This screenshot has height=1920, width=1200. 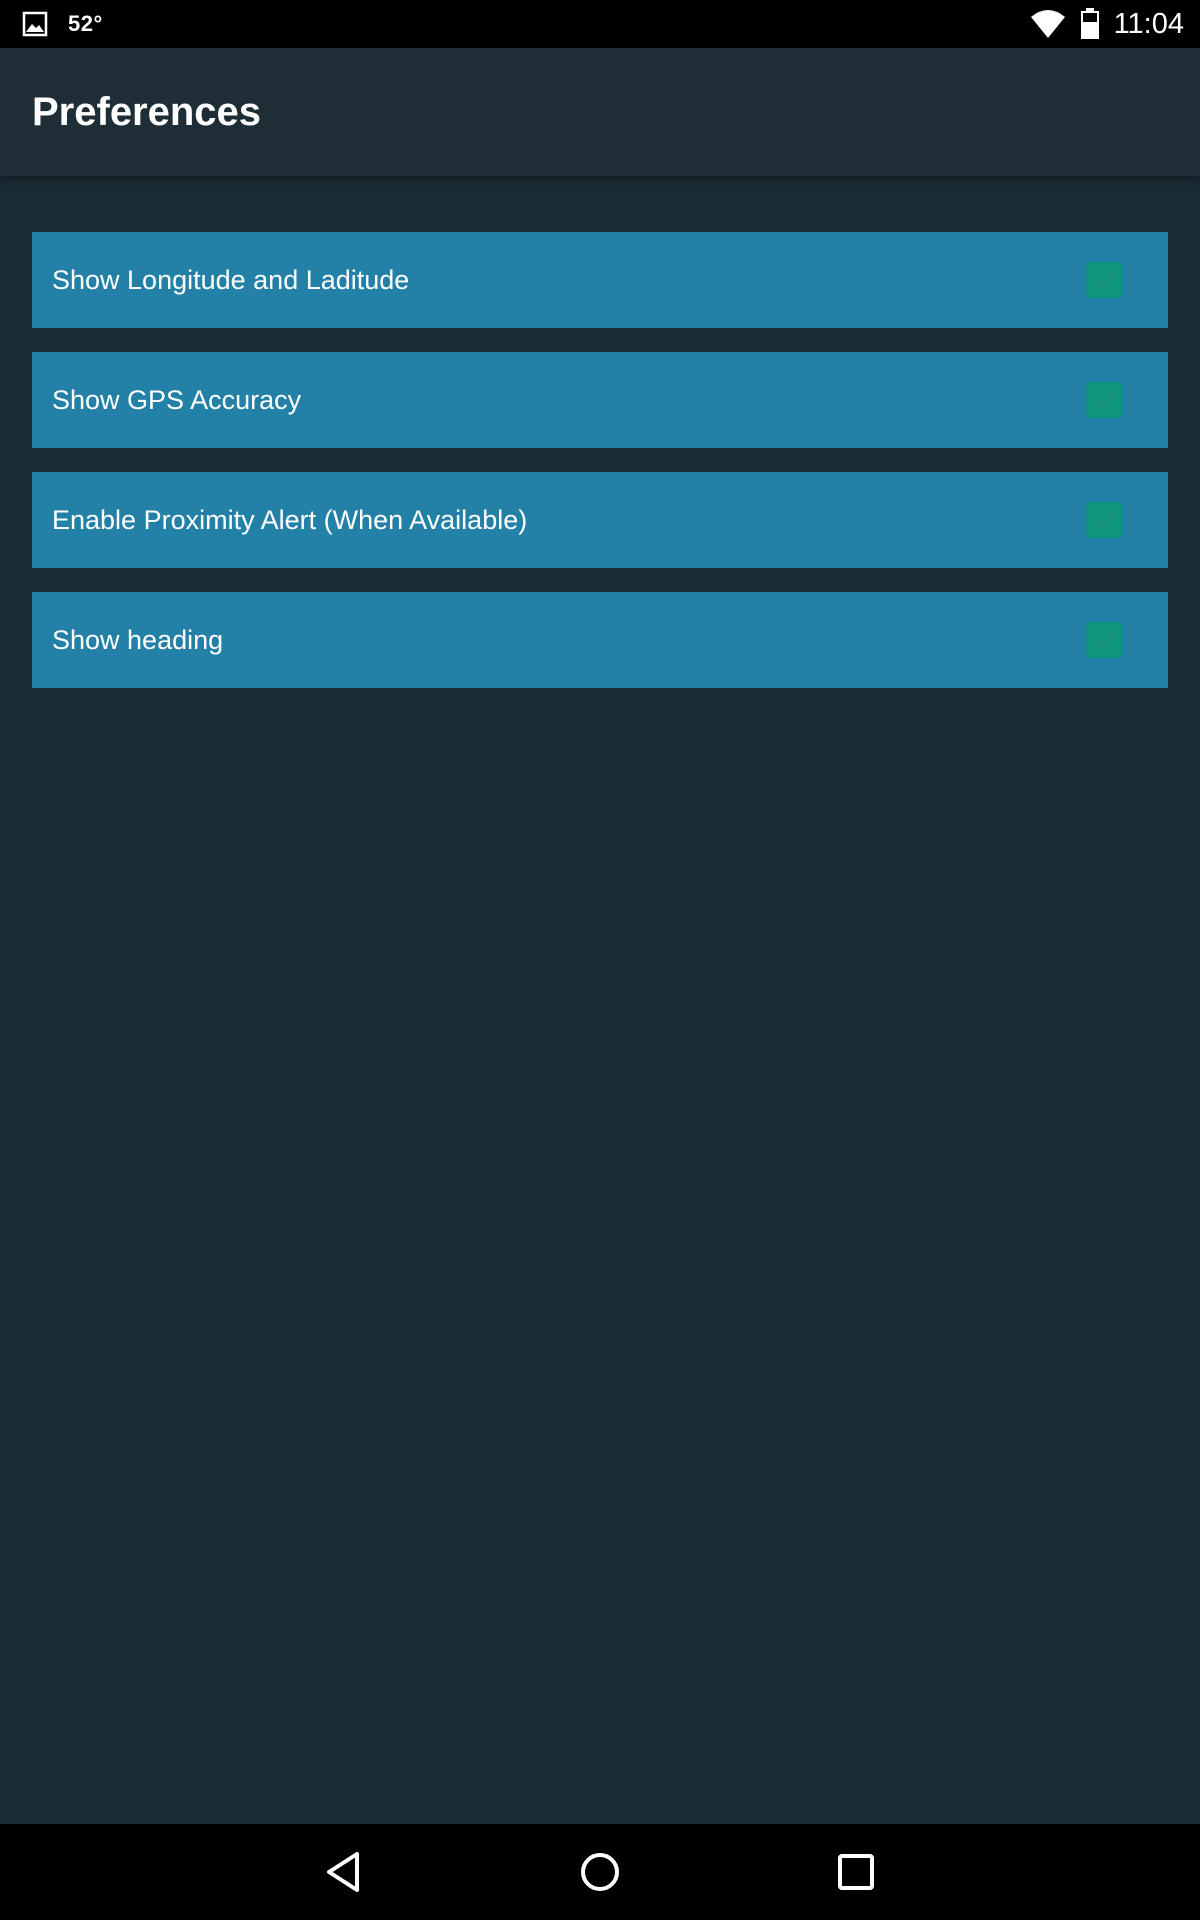 What do you see at coordinates (62, 24) in the screenshot?
I see `status-left: 52°` at bounding box center [62, 24].